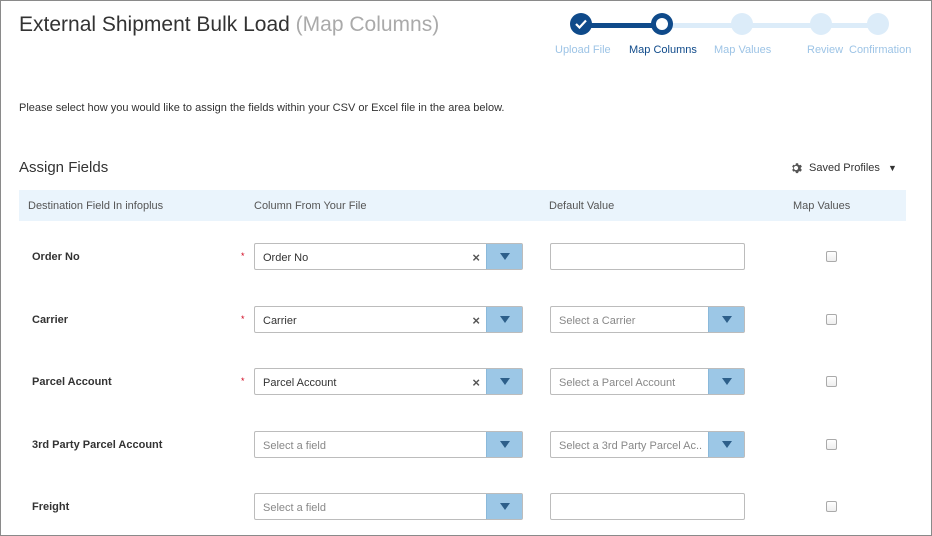 Image resolution: width=932 pixels, height=536 pixels. I want to click on column-select-order-no: Order No ×, so click(388, 256).